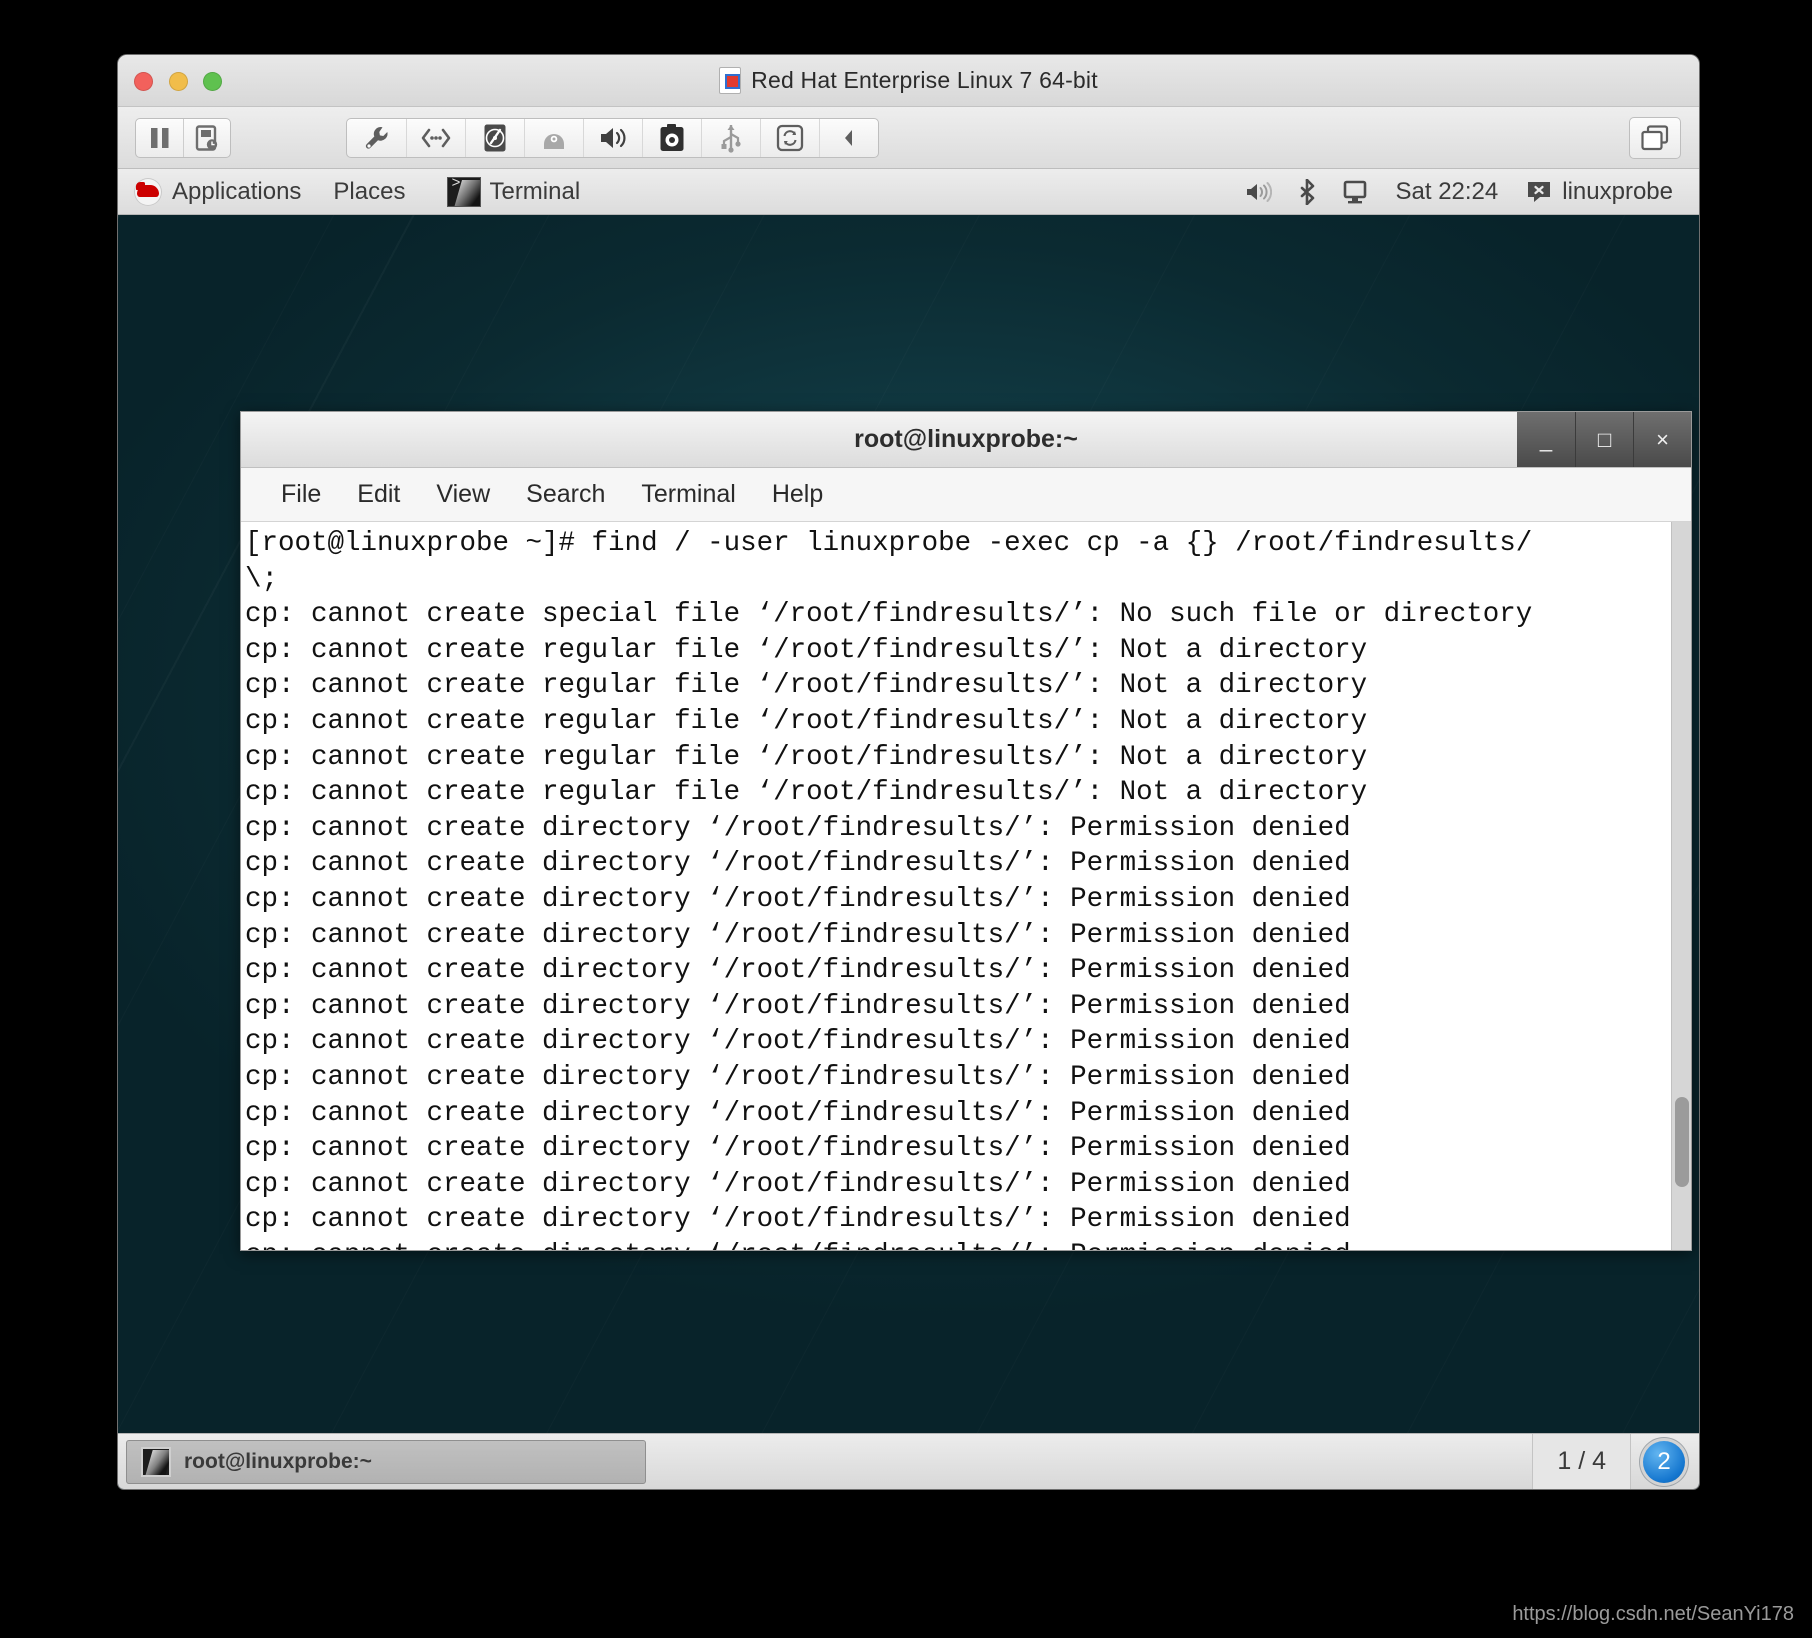 The width and height of the screenshot is (1812, 1638). Describe the element at coordinates (148, 191) in the screenshot. I see `redhat-logo-icon` at that location.